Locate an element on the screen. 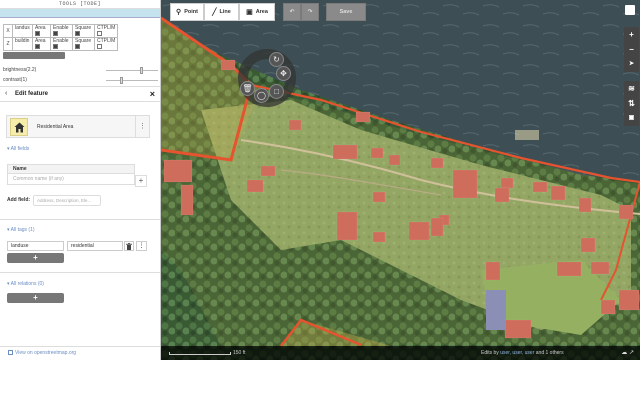 The height and width of the screenshot is (400, 640). square-icon: □ is located at coordinates (276, 91).